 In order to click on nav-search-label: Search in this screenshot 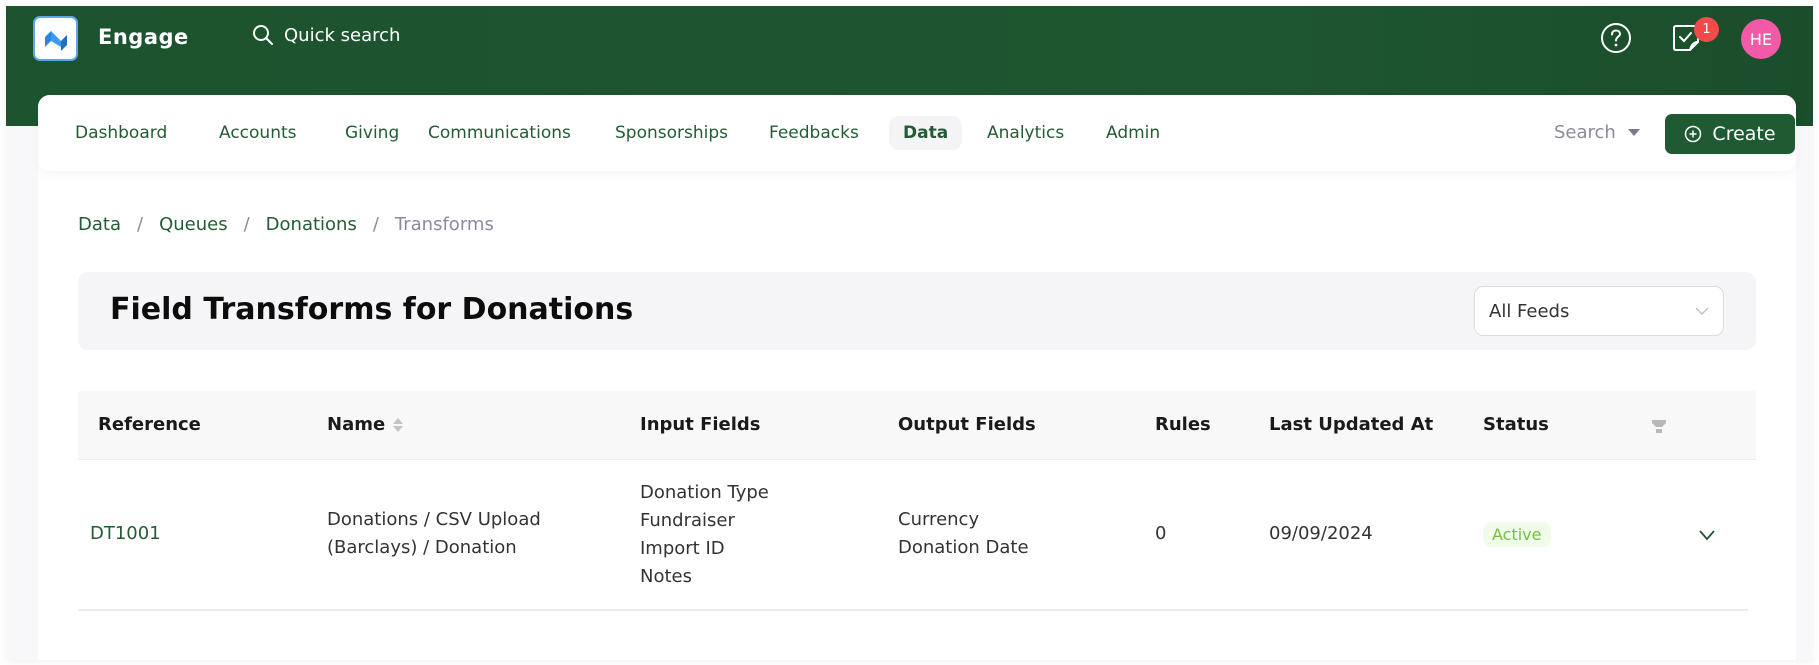, I will do `click(1585, 132)`.